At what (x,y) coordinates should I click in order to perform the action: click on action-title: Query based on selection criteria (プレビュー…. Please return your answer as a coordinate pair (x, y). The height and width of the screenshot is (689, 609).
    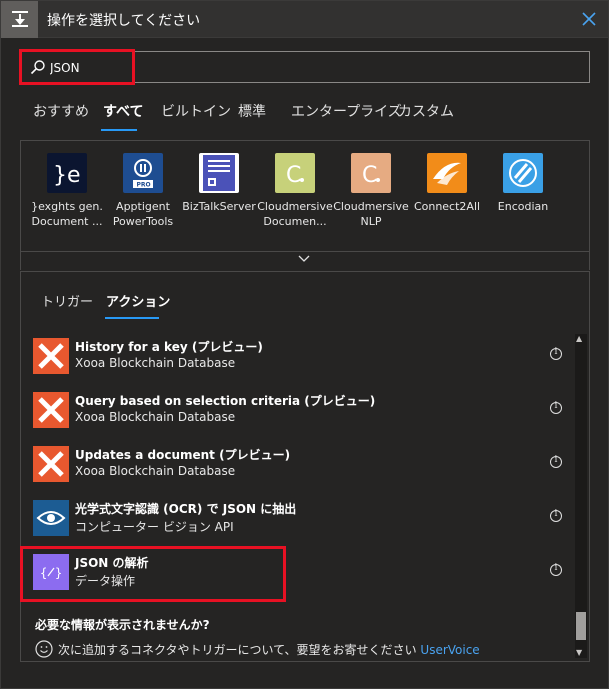
    Looking at the image, I should click on (225, 401).